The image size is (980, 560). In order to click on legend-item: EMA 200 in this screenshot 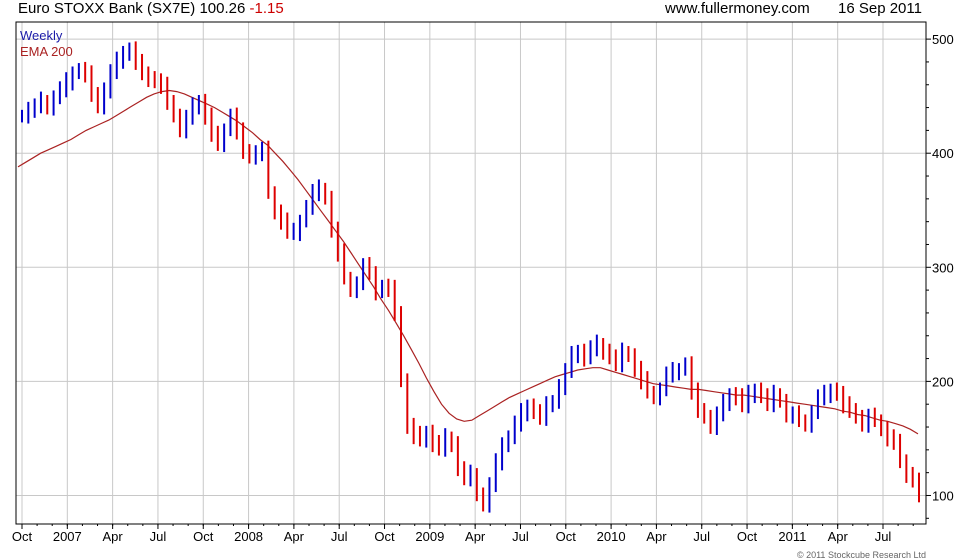, I will do `click(46, 51)`.